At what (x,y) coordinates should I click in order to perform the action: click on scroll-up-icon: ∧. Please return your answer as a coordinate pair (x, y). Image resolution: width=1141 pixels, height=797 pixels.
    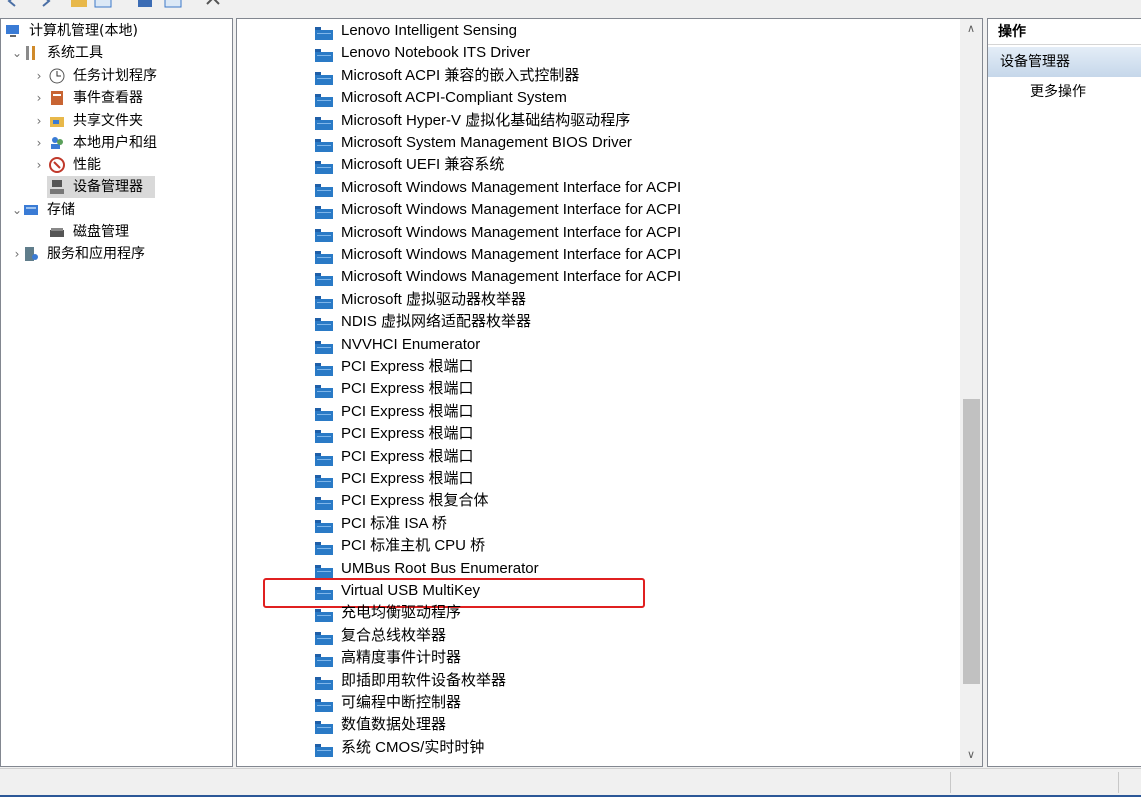
    Looking at the image, I should click on (971, 29).